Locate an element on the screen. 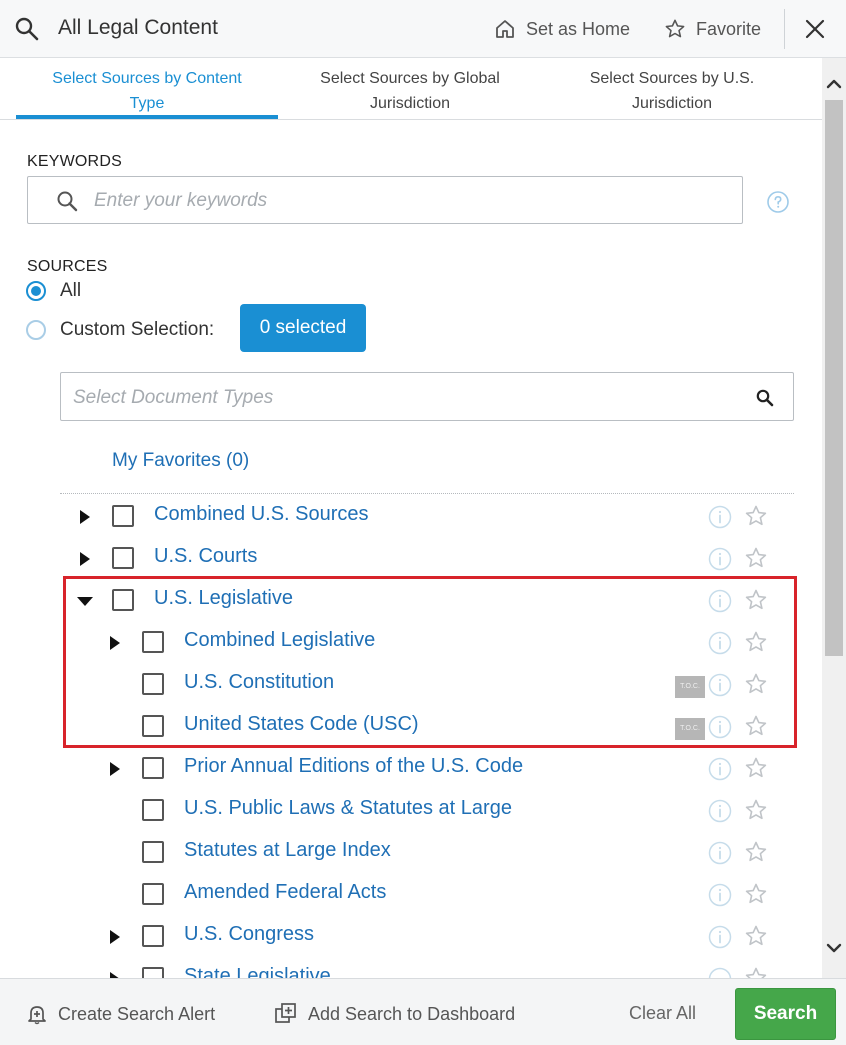  scrollbar-thumb is located at coordinates (834, 378).